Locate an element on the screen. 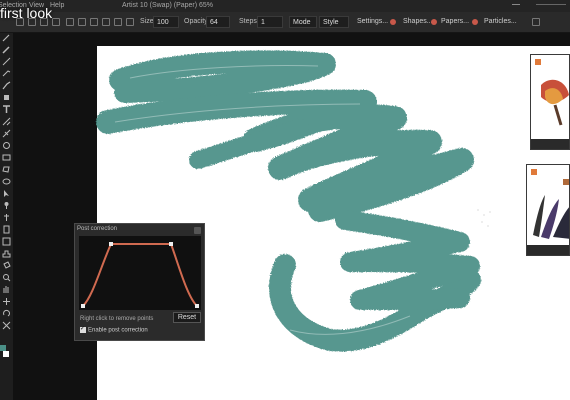 The image size is (570, 400). video-overlay-title: first look is located at coordinates (26, 13).